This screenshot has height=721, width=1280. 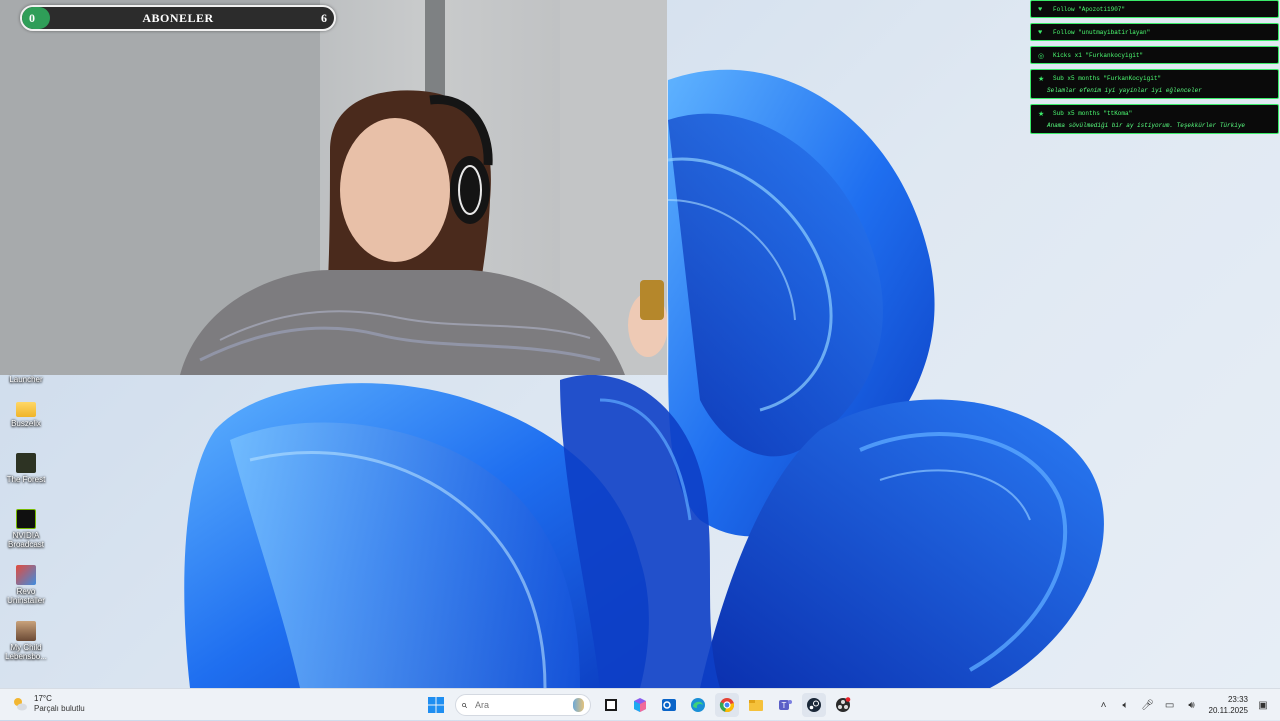 I want to click on file-explorer-icon, so click(x=756, y=705).